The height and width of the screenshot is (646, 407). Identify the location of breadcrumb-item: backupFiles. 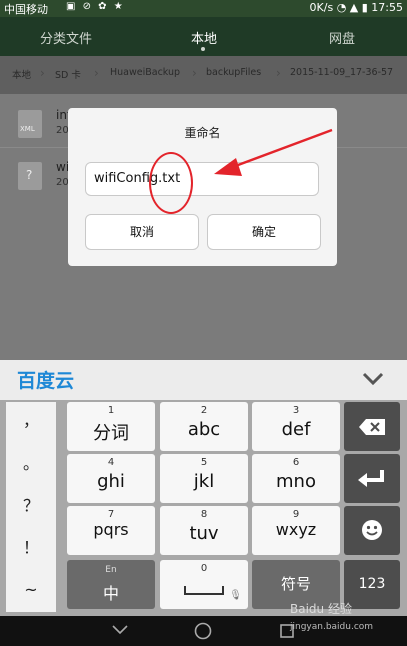
(233, 75).